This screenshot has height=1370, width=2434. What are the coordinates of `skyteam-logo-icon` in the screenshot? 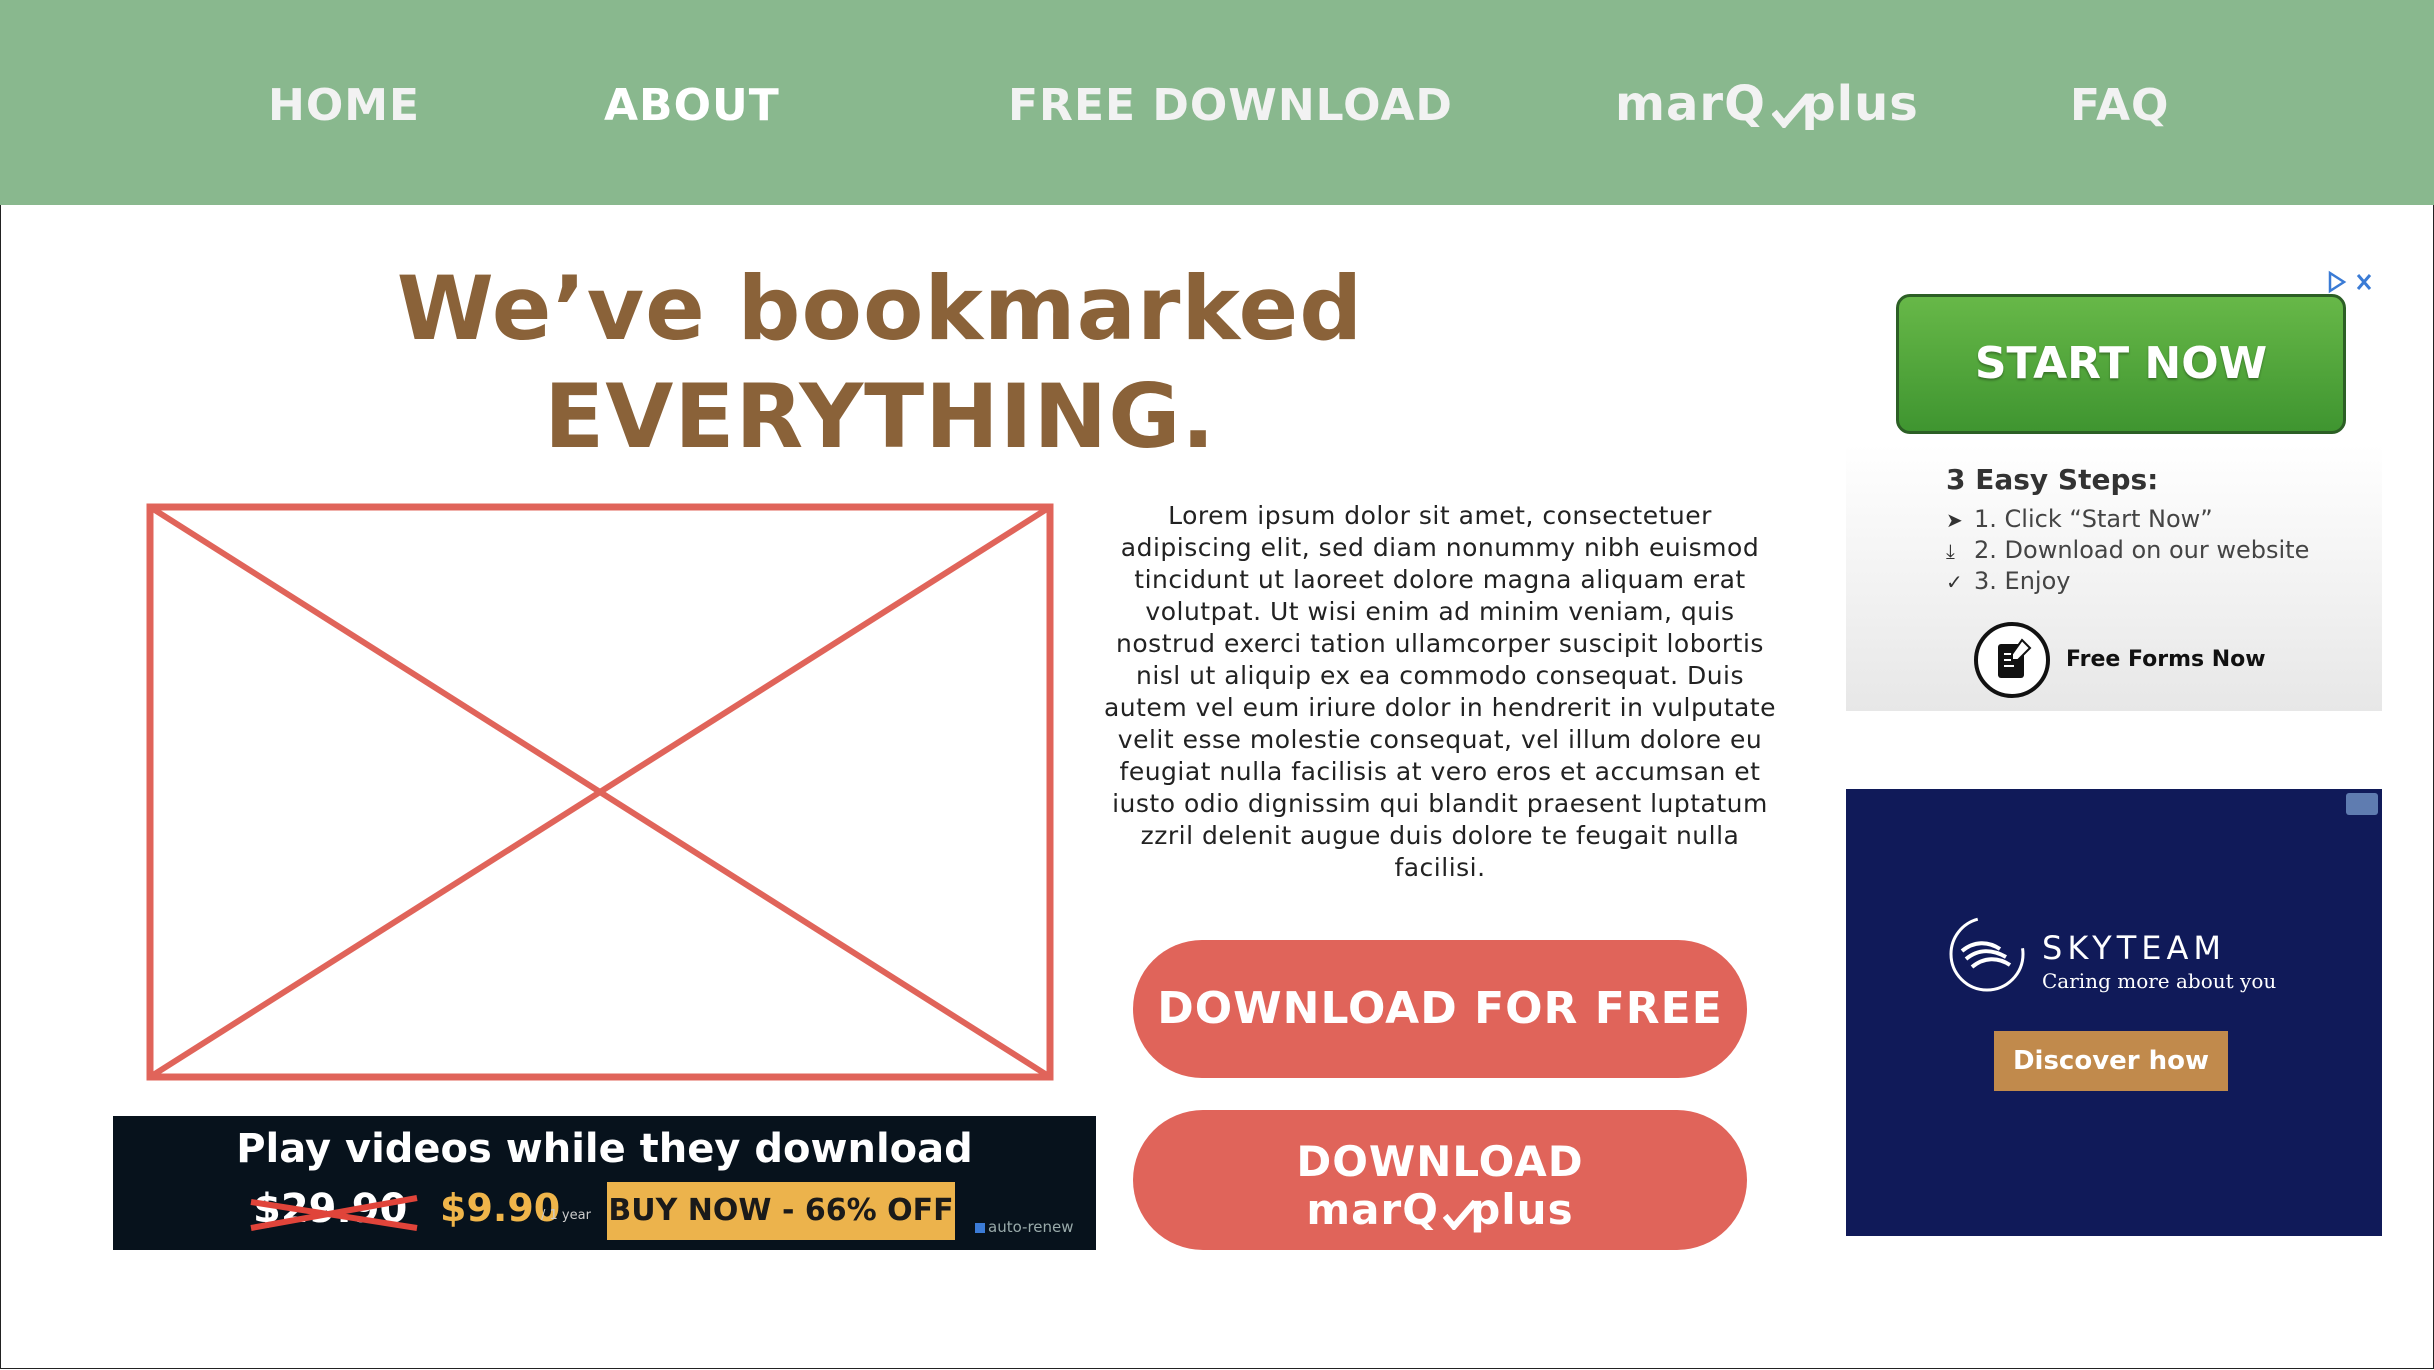 It's located at (1987, 954).